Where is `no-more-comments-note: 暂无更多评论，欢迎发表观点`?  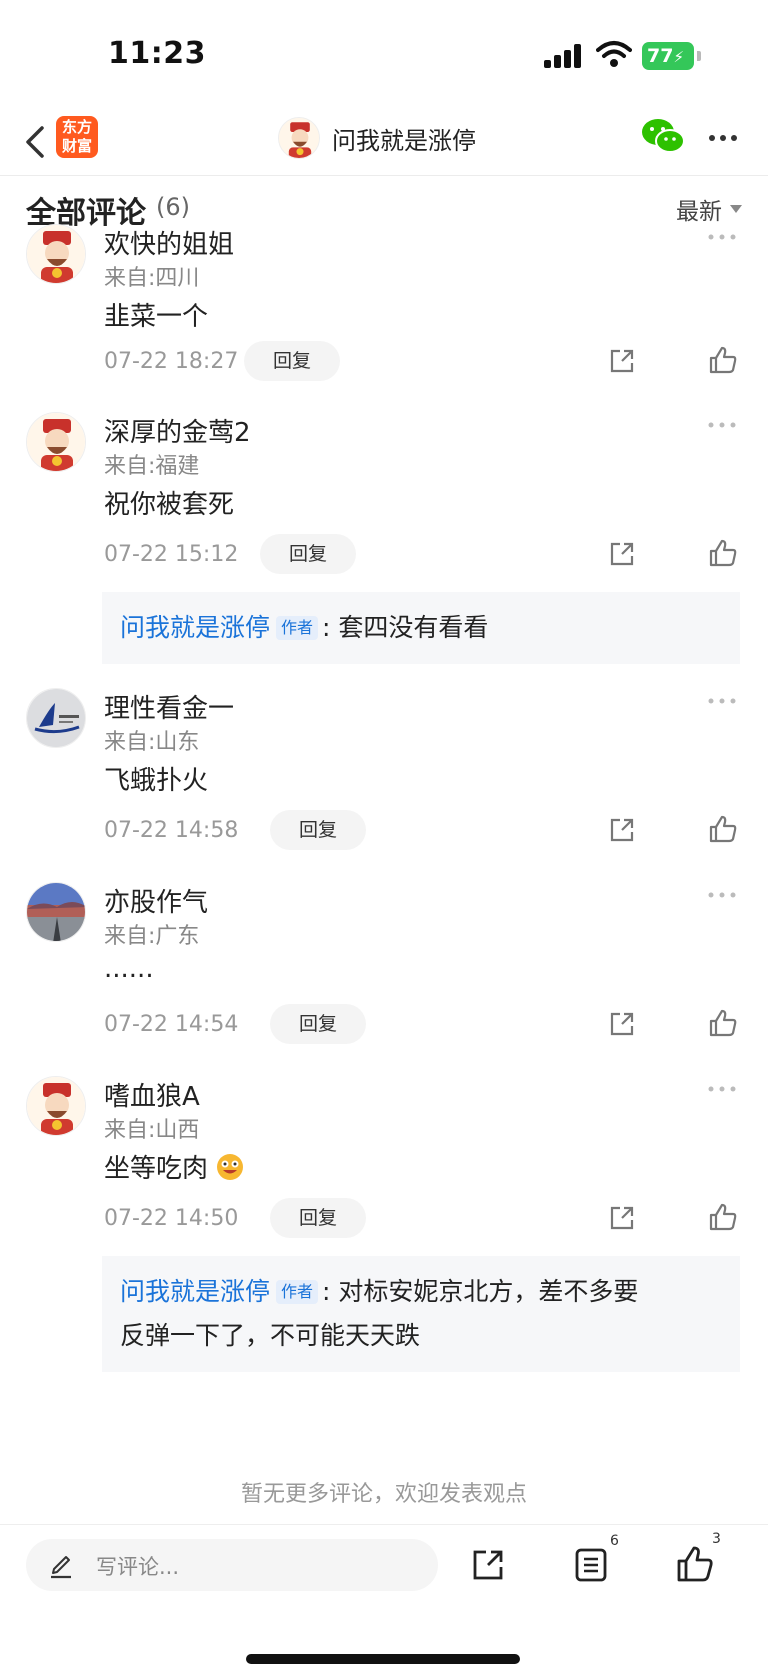
no-more-comments-note: 暂无更多评论，欢迎发表观点 is located at coordinates (383, 1494).